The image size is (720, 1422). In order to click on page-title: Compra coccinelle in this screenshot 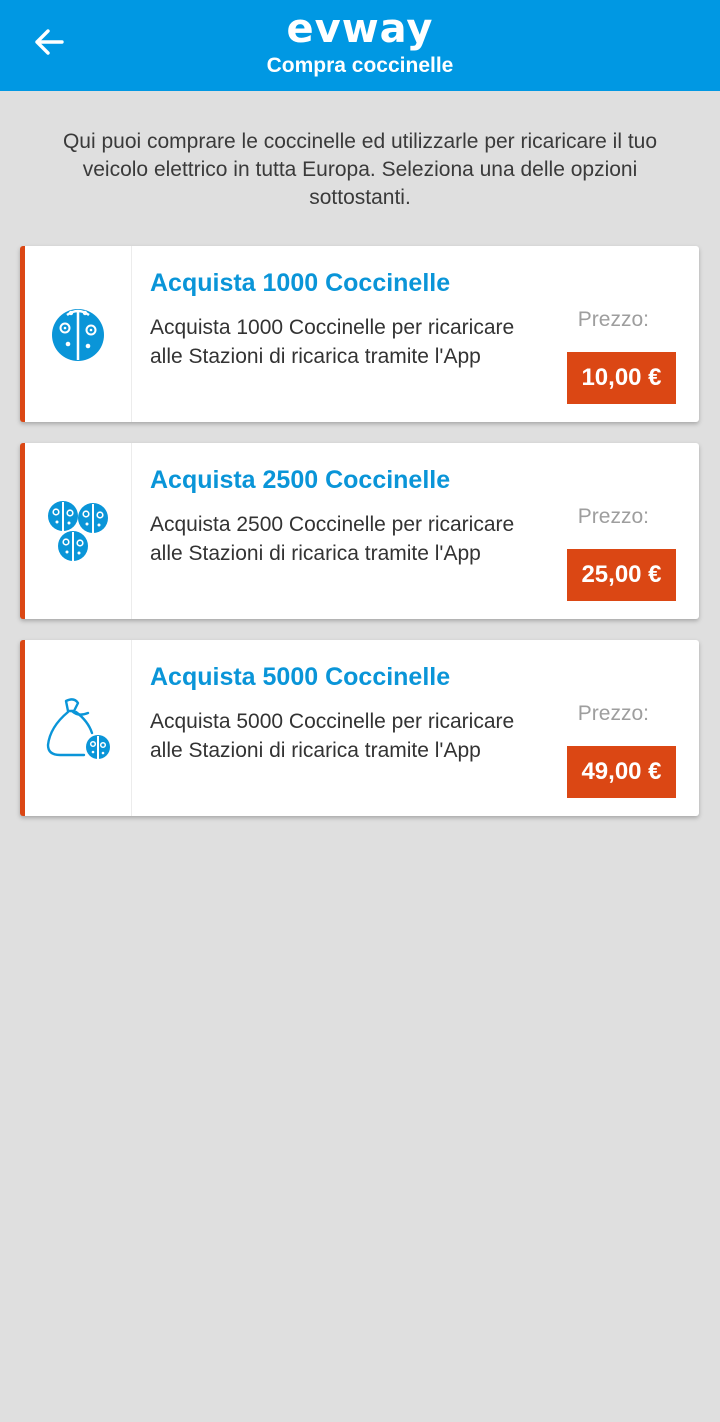, I will do `click(360, 65)`.